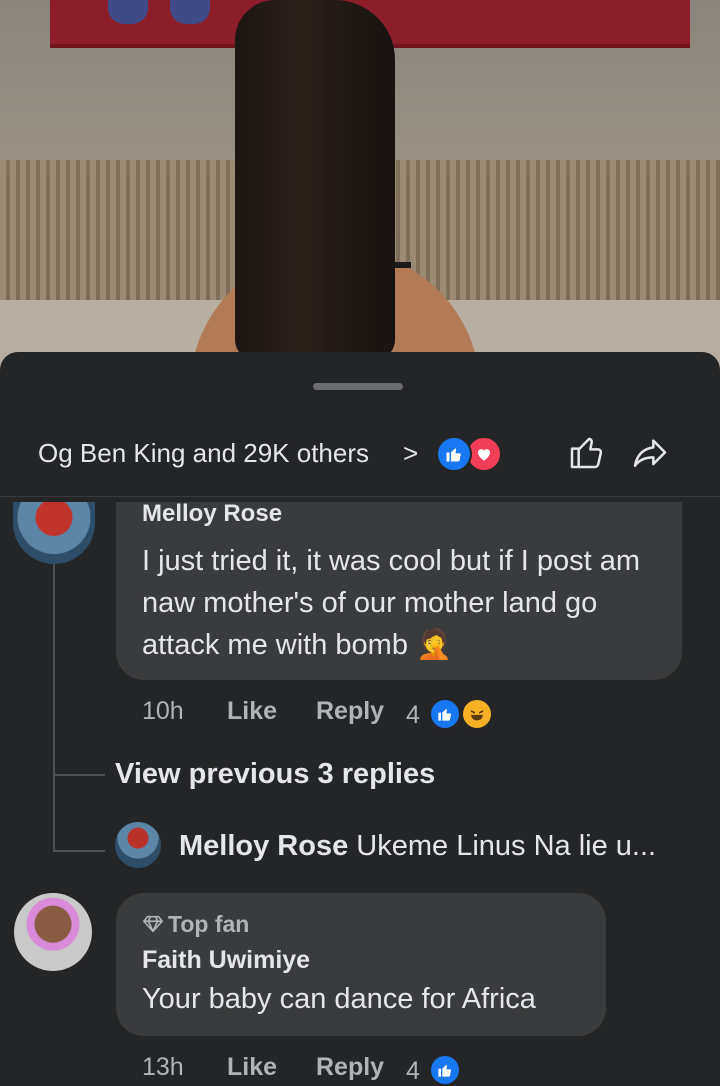 The height and width of the screenshot is (1086, 720). I want to click on share-icon, so click(650, 454).